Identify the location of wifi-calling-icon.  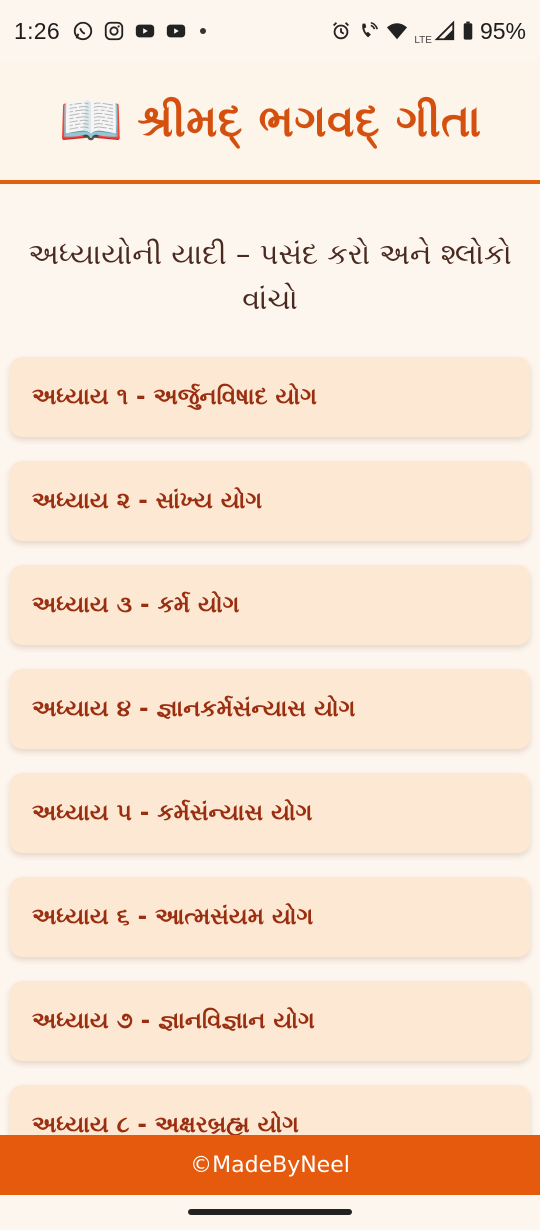
(370, 29).